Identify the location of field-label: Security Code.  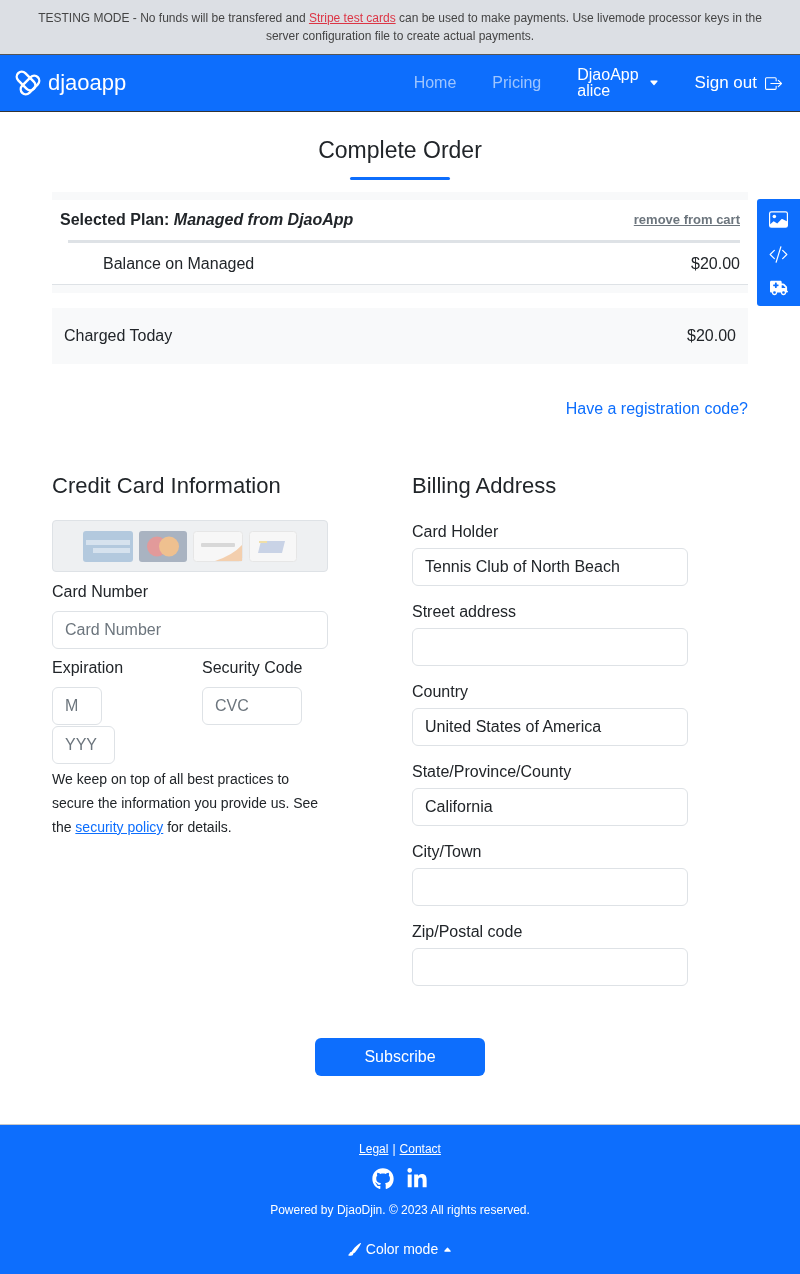
(252, 668).